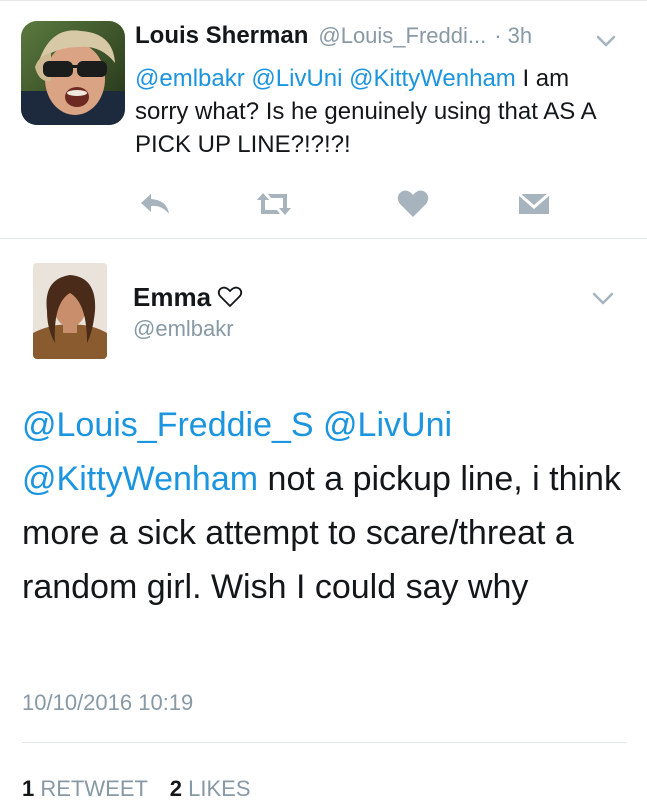 The width and height of the screenshot is (647, 811). What do you see at coordinates (323, 238) in the screenshot?
I see `tweet-divider` at bounding box center [323, 238].